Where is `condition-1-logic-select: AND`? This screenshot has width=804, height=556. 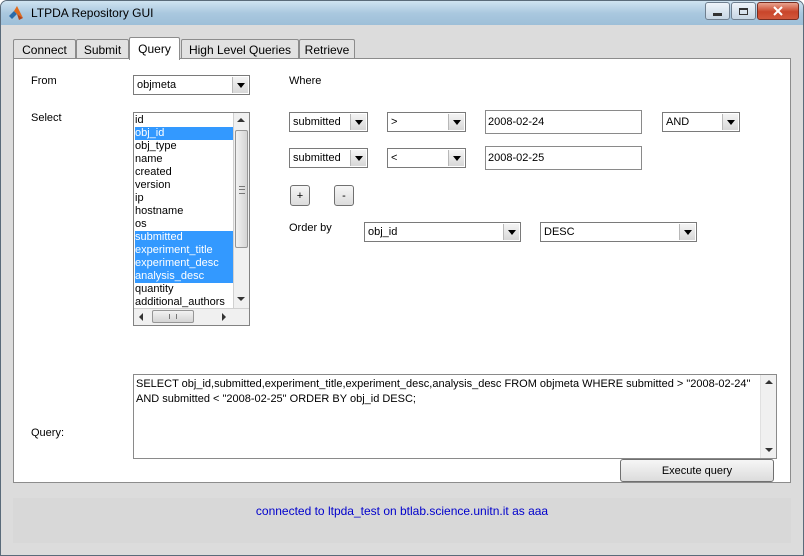
condition-1-logic-select: AND is located at coordinates (701, 122).